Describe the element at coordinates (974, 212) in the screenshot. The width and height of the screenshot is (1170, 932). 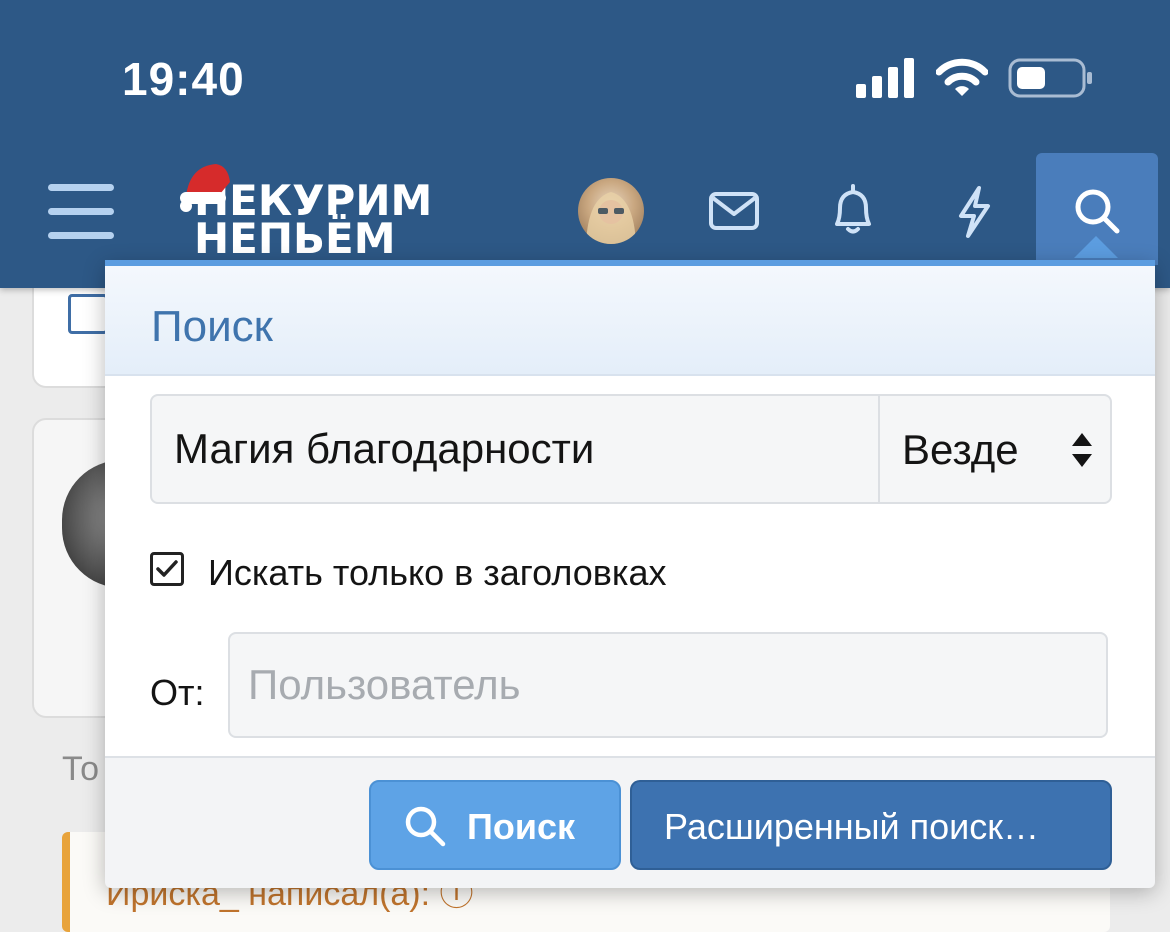
I see `whats-new-lightning-icon` at that location.